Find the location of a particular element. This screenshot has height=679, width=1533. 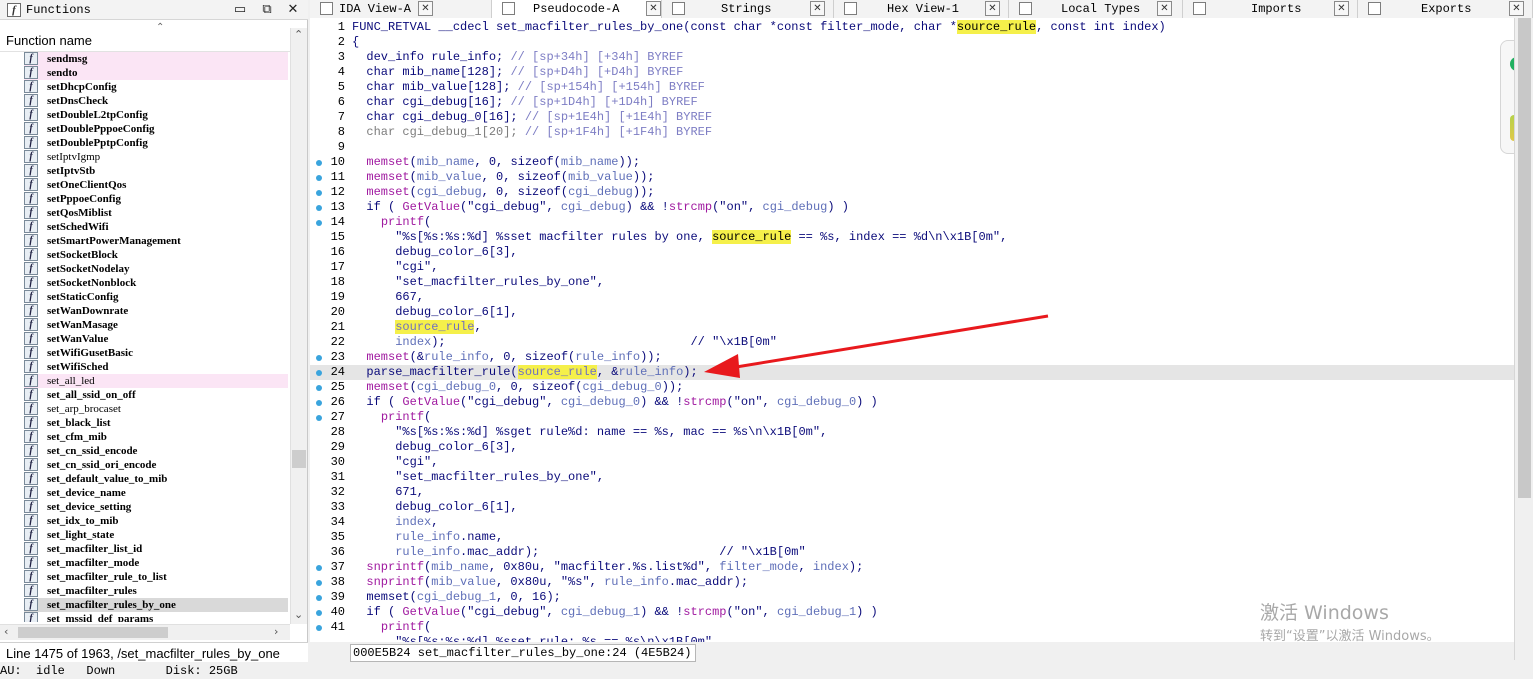

function-list-item: f setDoublePppoeConfig is located at coordinates (156, 129).